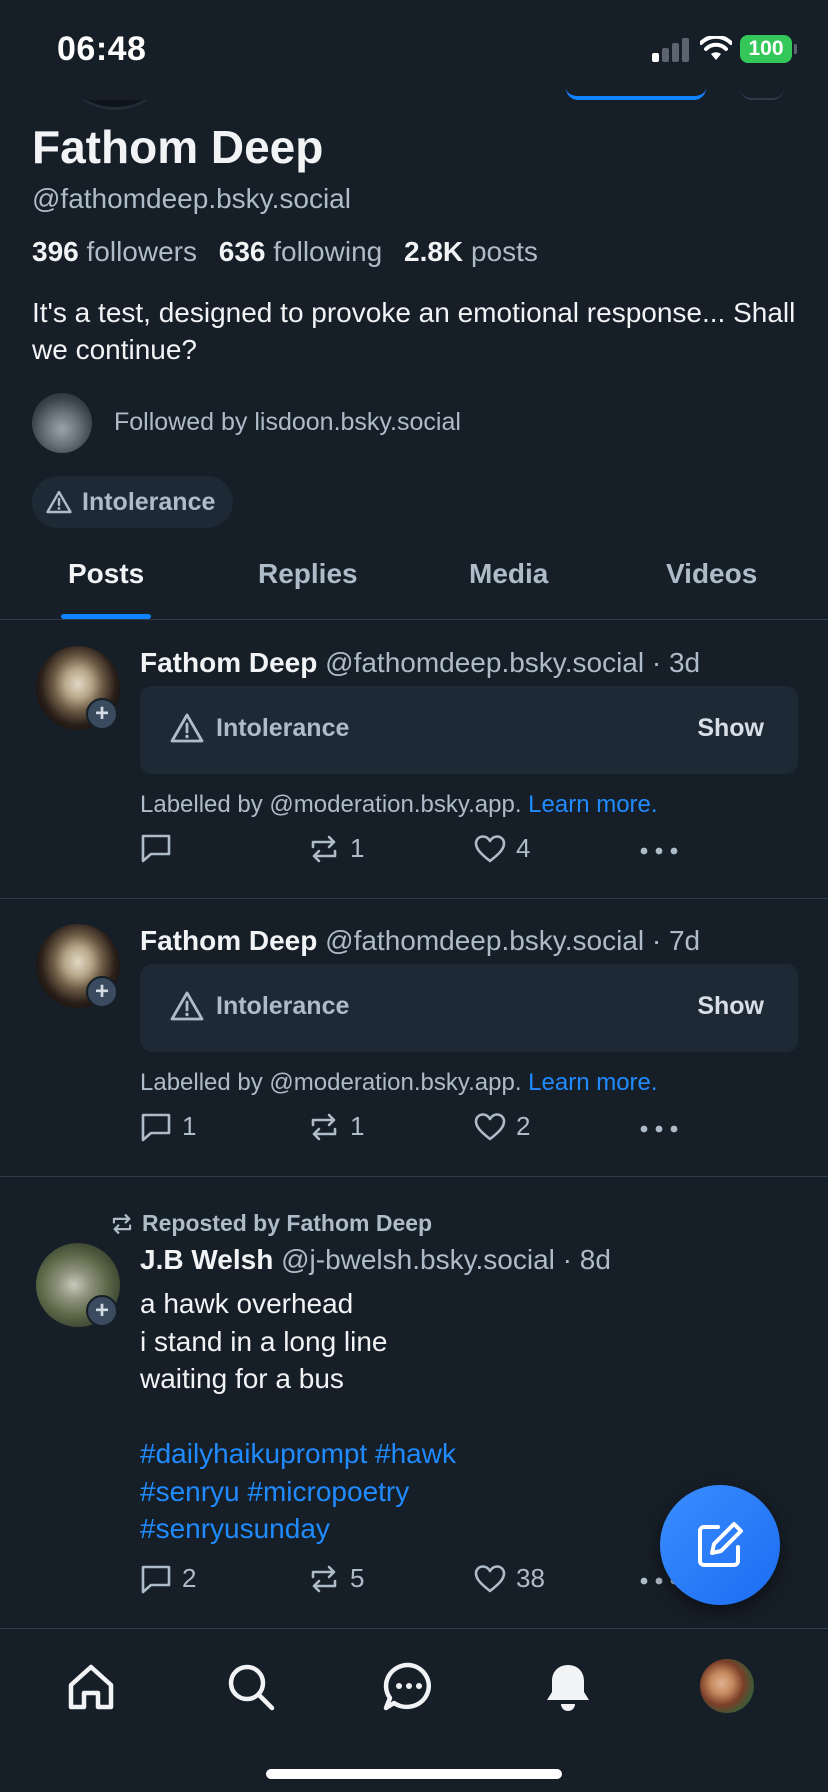  I want to click on post-time: · 8d, so click(586, 1259).